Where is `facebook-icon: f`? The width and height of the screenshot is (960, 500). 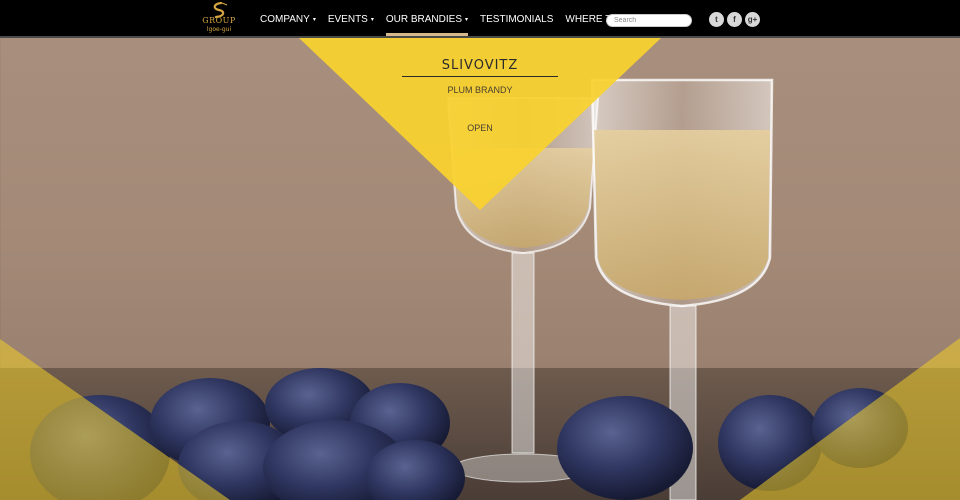
facebook-icon: f is located at coordinates (734, 19).